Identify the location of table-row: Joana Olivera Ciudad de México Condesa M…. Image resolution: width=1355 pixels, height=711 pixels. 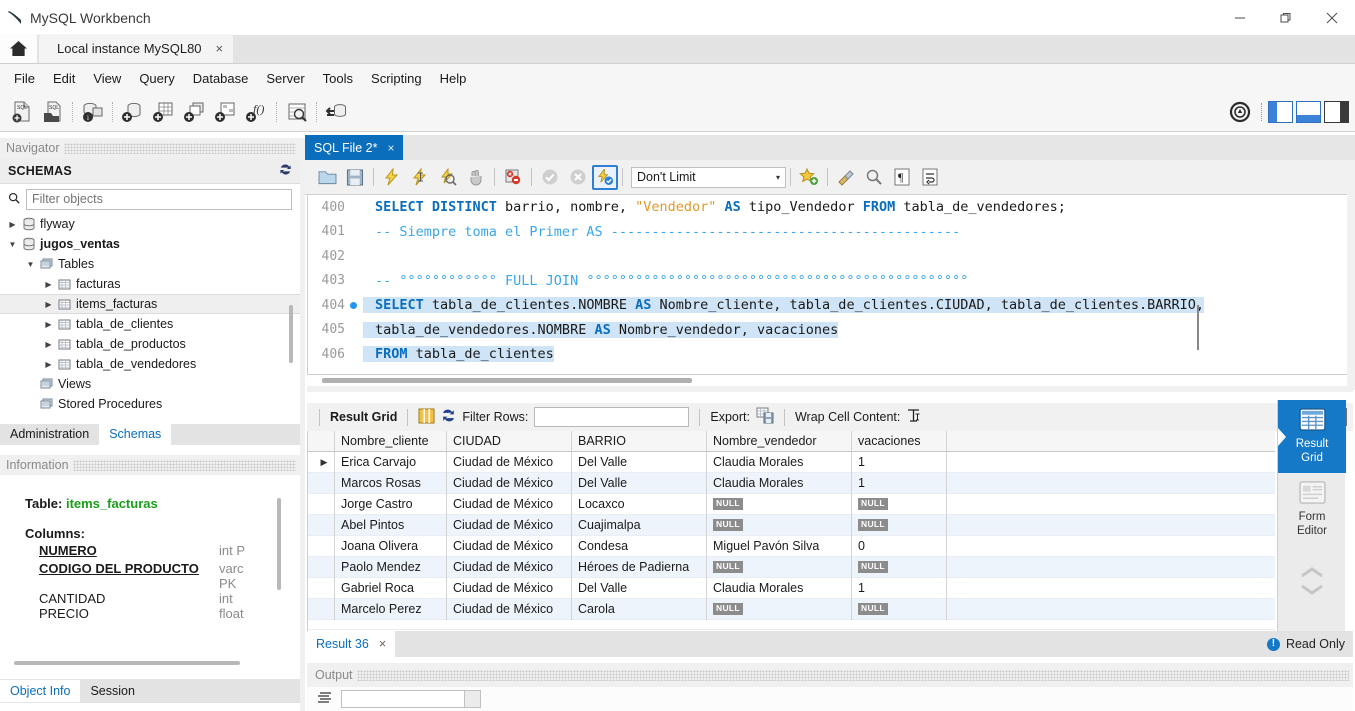
(791, 546).